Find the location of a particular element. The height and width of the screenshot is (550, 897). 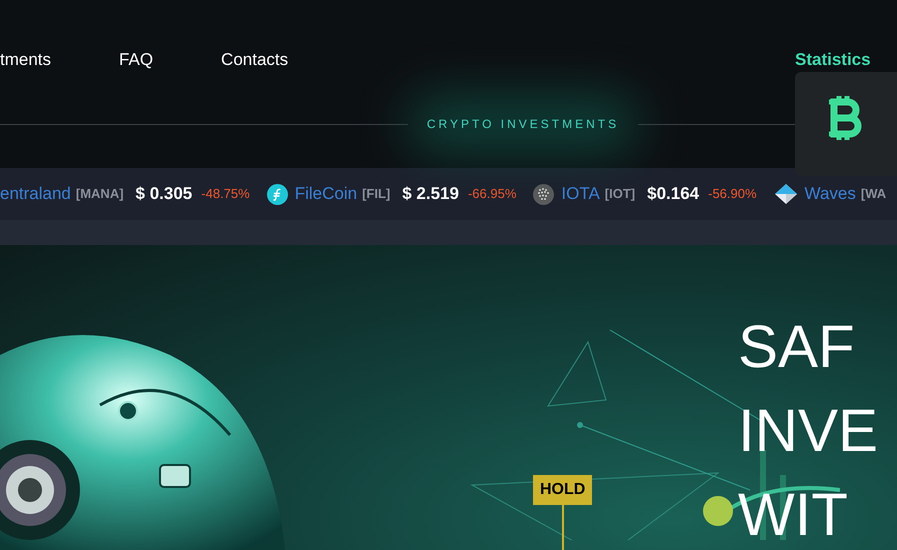

coin-price: $0.164 is located at coordinates (673, 194).